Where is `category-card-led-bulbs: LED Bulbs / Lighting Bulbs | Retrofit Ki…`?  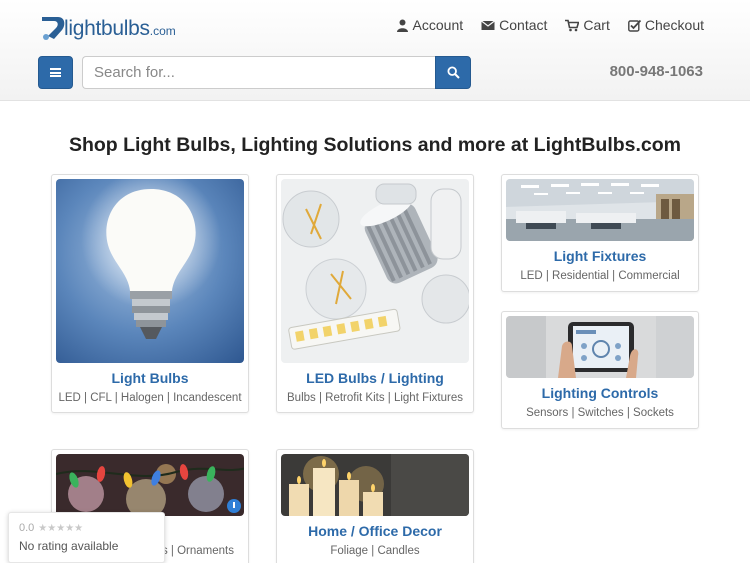
category-card-led-bulbs: LED Bulbs / Lighting Bulbs | Retrofit Ki… is located at coordinates (375, 293).